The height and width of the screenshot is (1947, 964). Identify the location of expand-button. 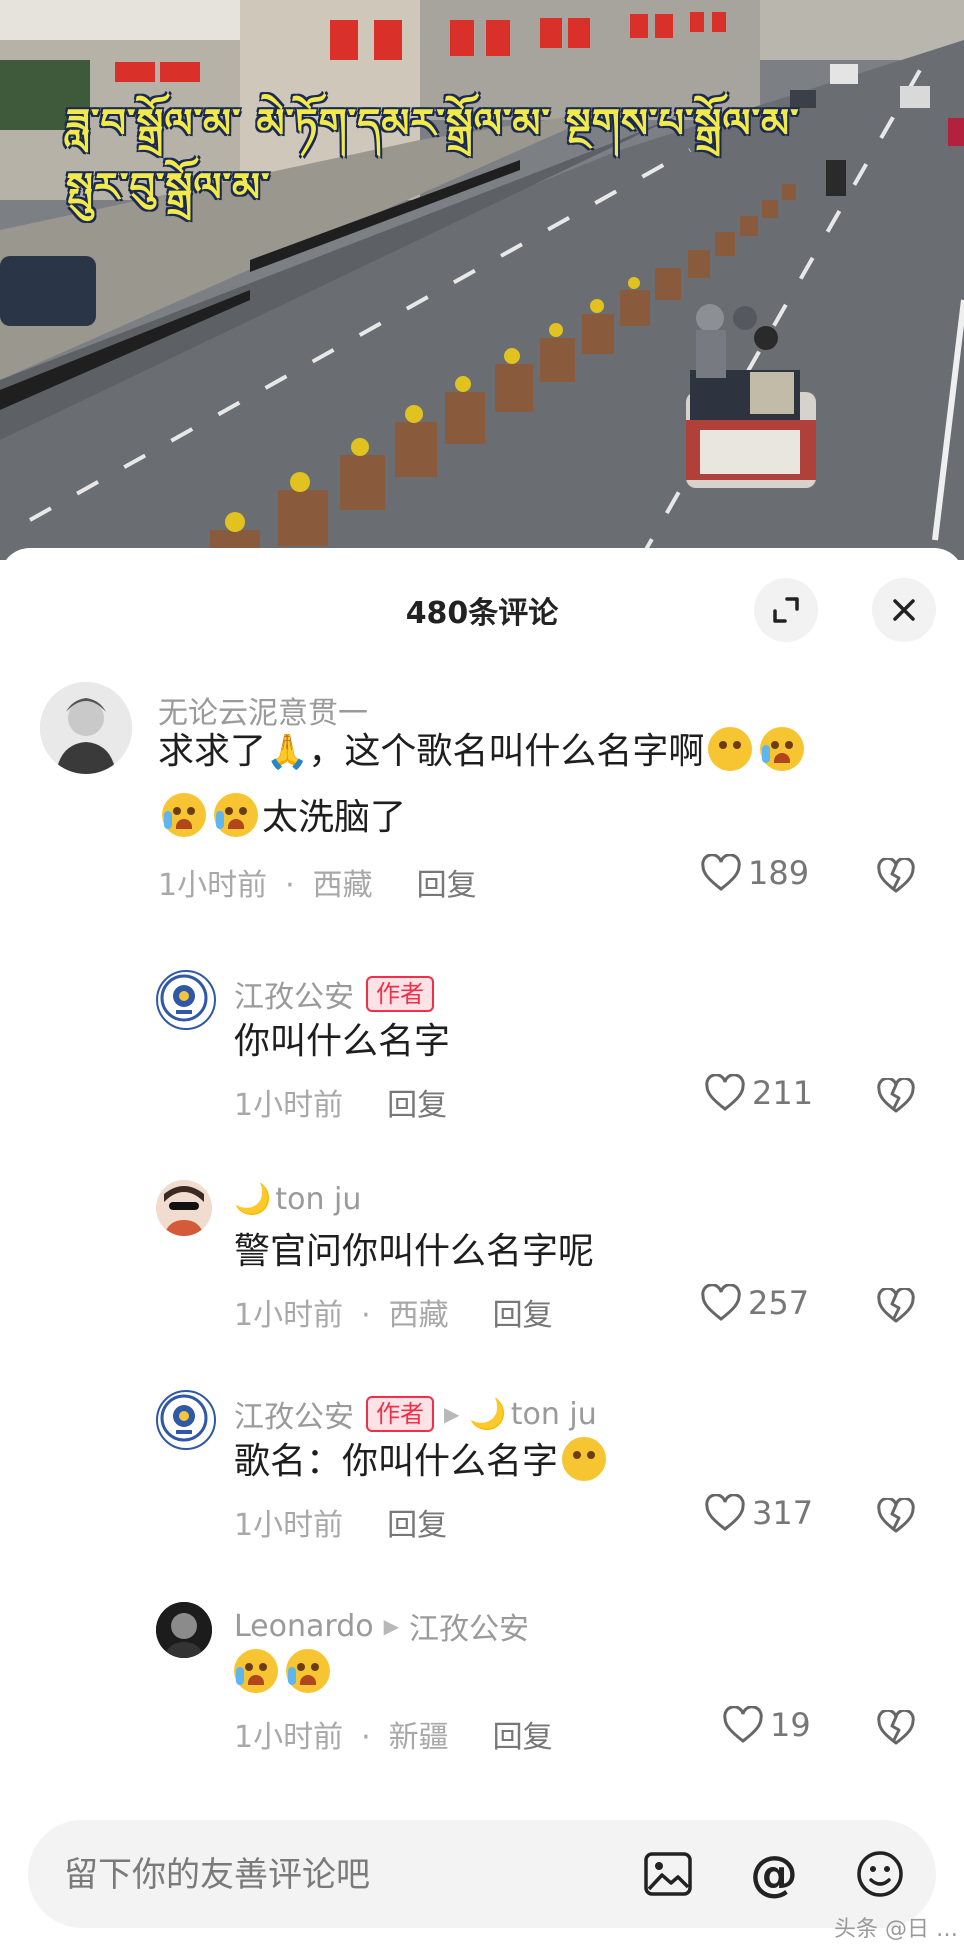
(786, 610).